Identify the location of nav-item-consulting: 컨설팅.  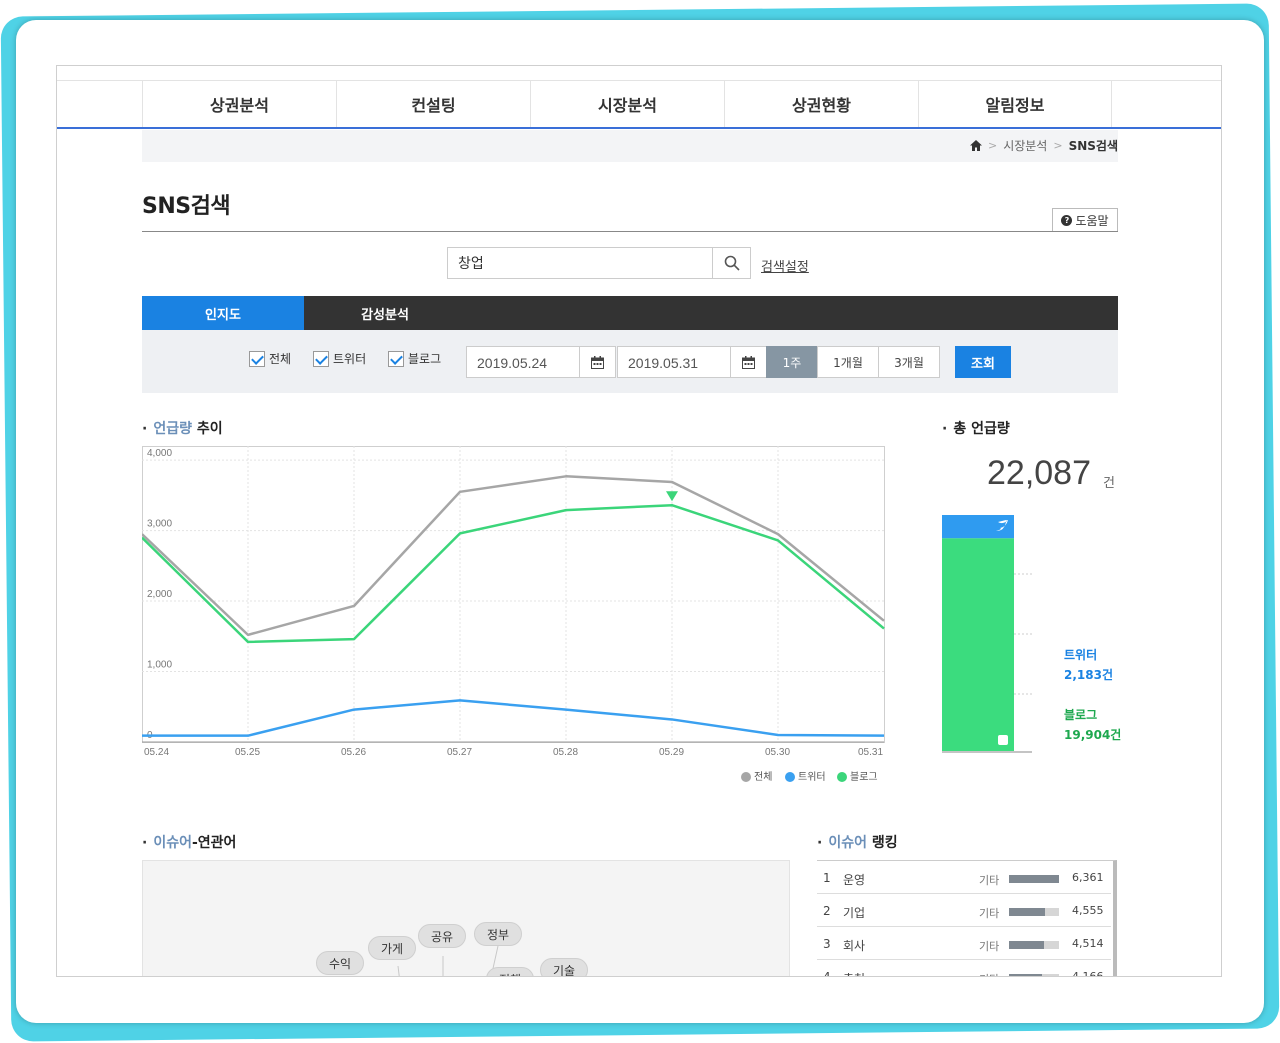
(433, 104).